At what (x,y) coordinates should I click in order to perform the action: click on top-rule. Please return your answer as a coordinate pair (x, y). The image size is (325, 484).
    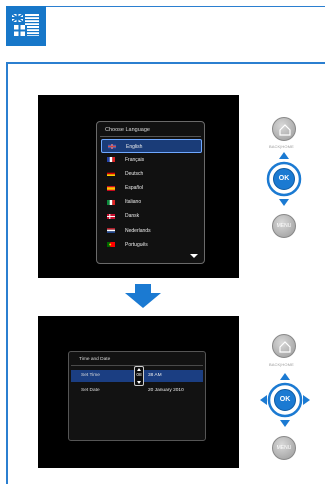
    Looking at the image, I should click on (165, 6).